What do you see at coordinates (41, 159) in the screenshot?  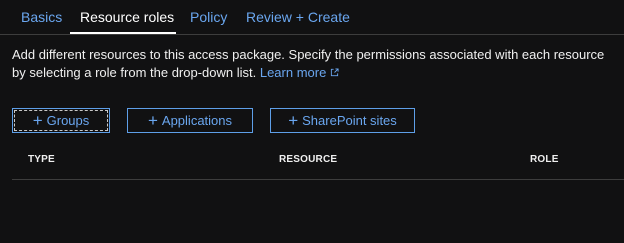 I see `column-header-type: TYPE` at bounding box center [41, 159].